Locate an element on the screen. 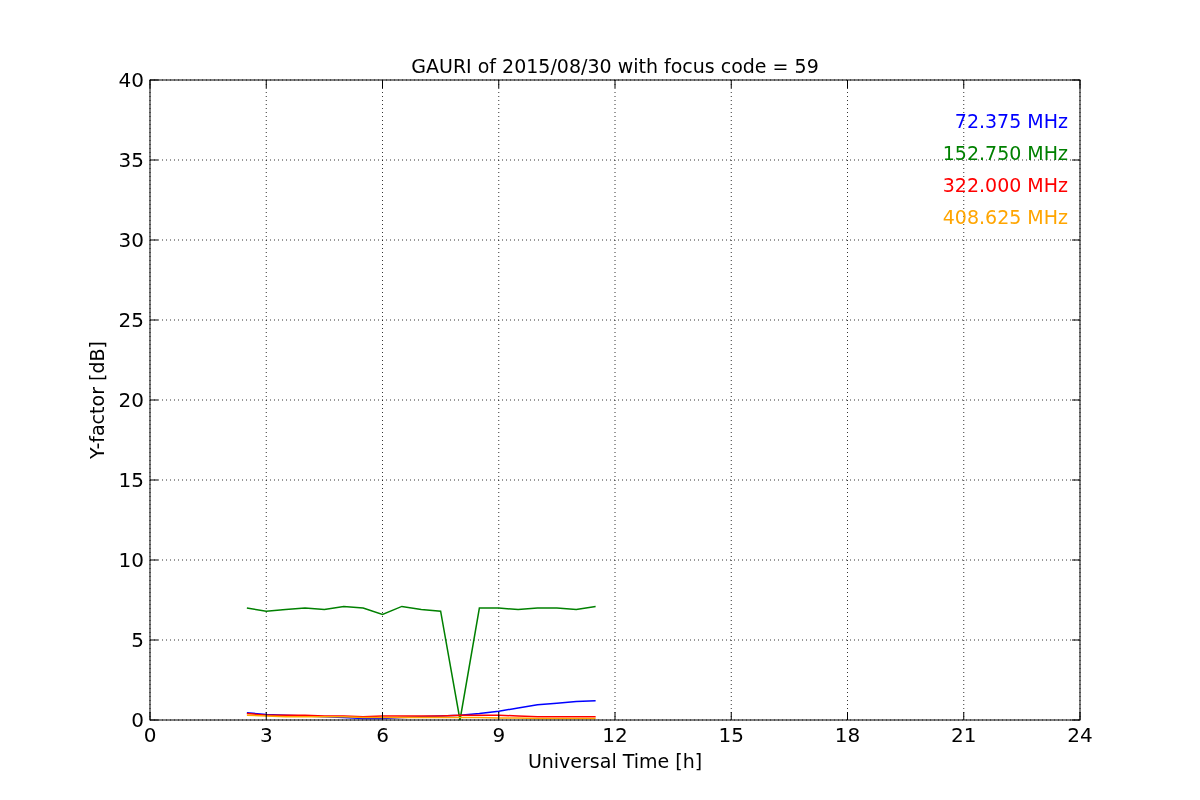  legend-label: 408.625 MHz is located at coordinates (1005, 217).